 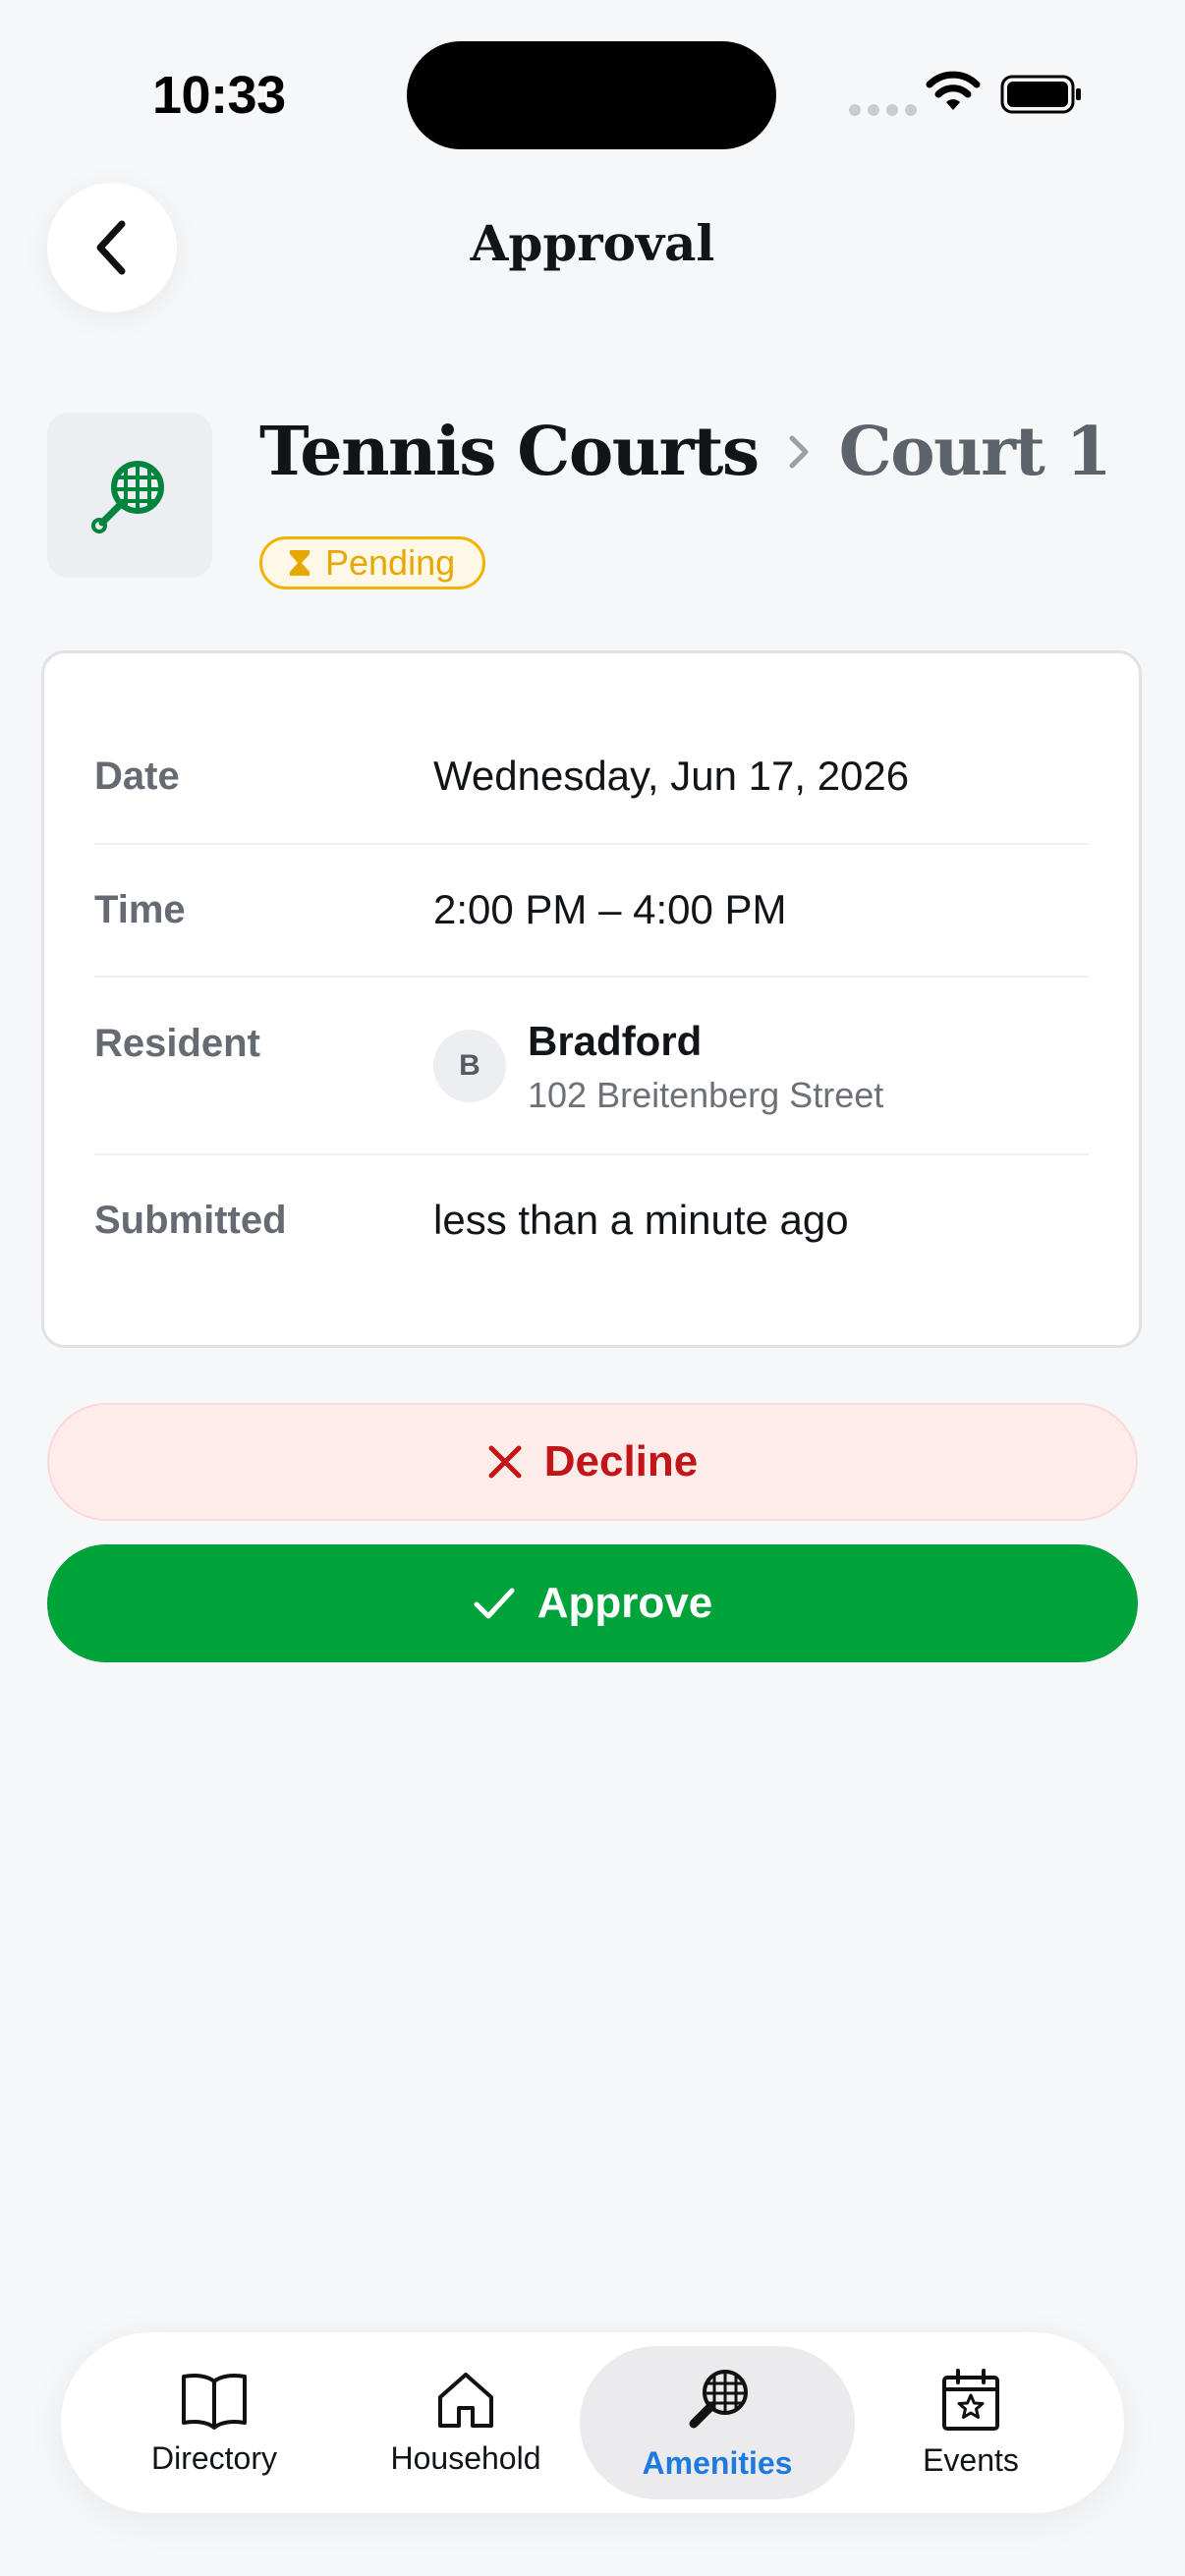 I want to click on avatar: B, so click(x=470, y=1066).